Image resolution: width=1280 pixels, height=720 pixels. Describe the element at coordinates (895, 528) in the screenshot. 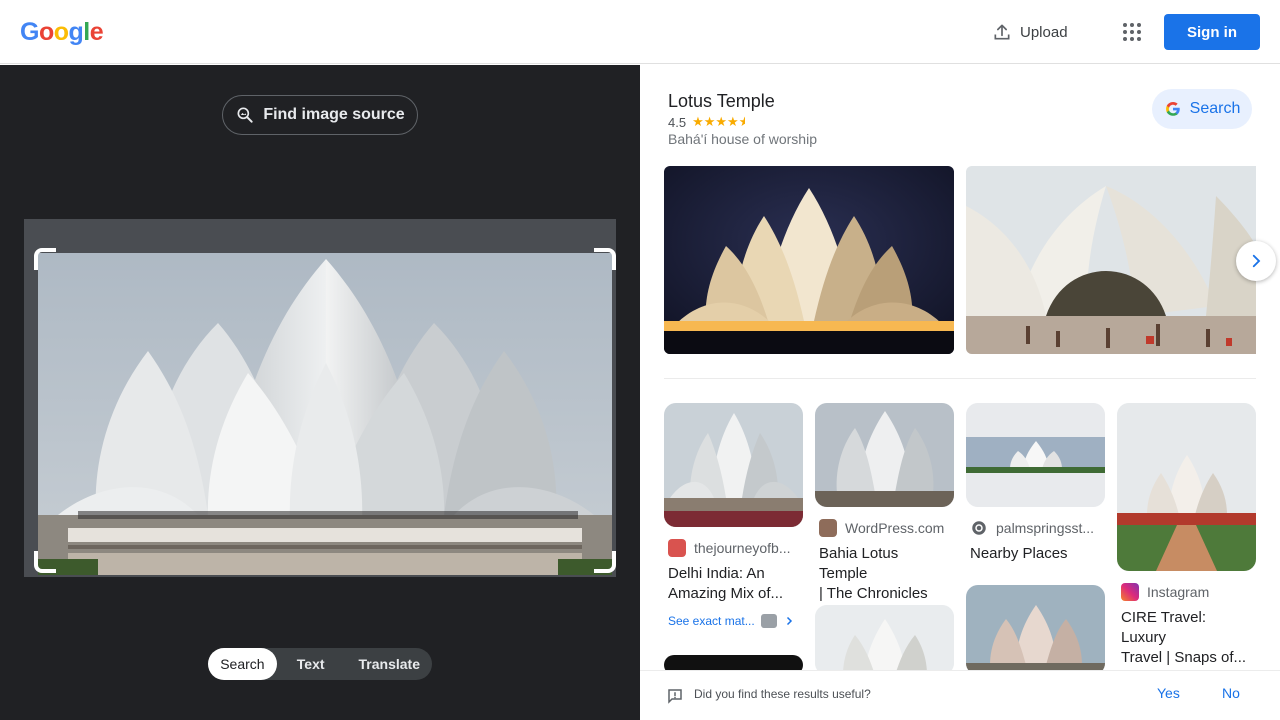

I see `result-source-label: WordPress.com` at that location.